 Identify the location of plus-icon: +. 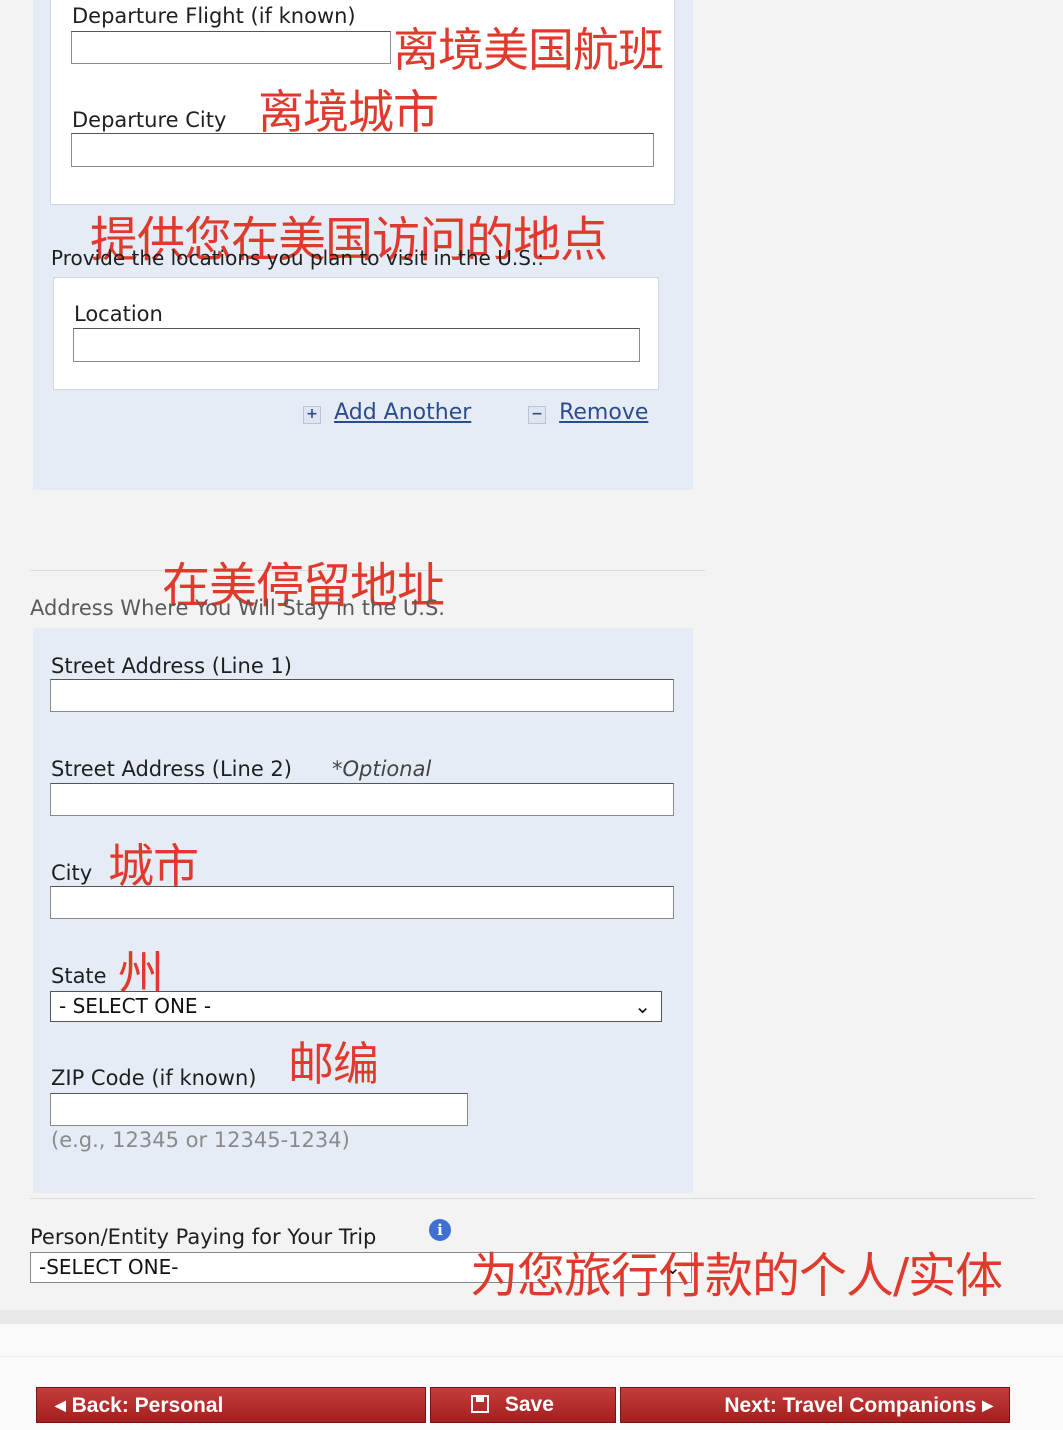
(312, 414).